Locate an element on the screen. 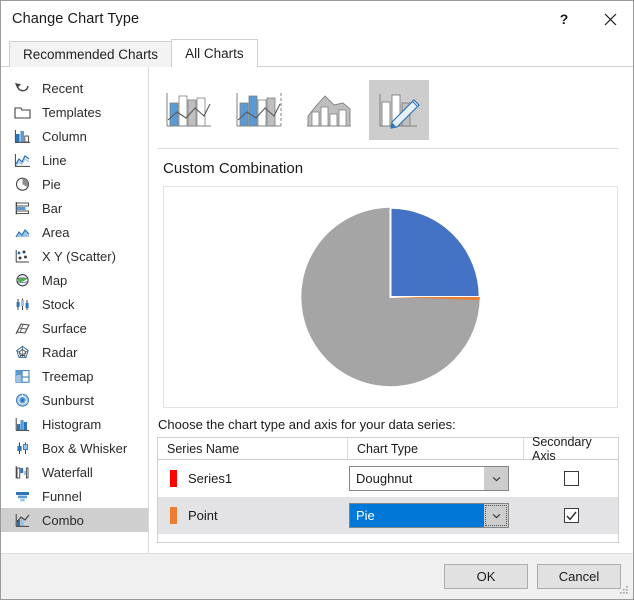  thumbnail-custom-combination is located at coordinates (399, 110).